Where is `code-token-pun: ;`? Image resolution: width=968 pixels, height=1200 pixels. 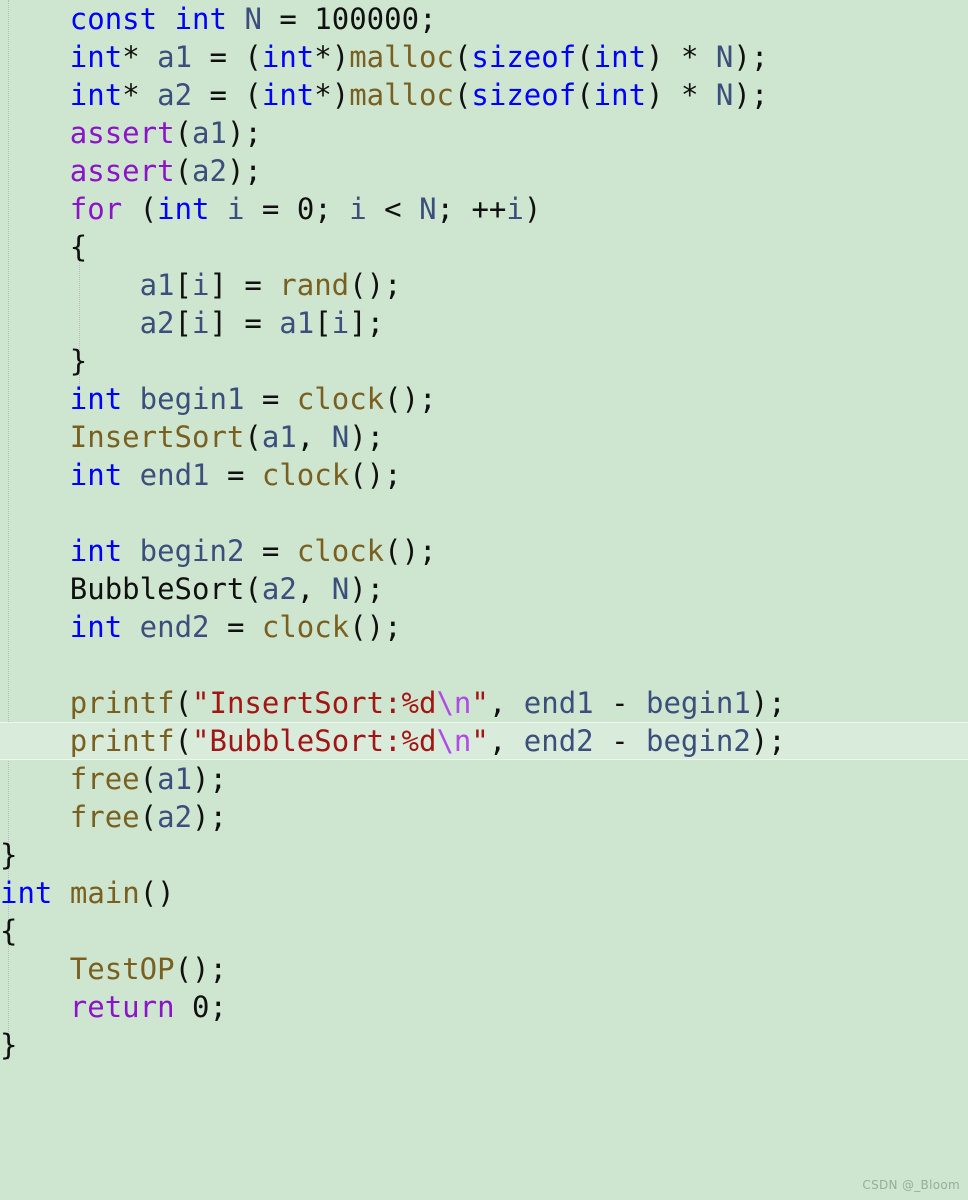 code-token-pun: ; is located at coordinates (332, 209).